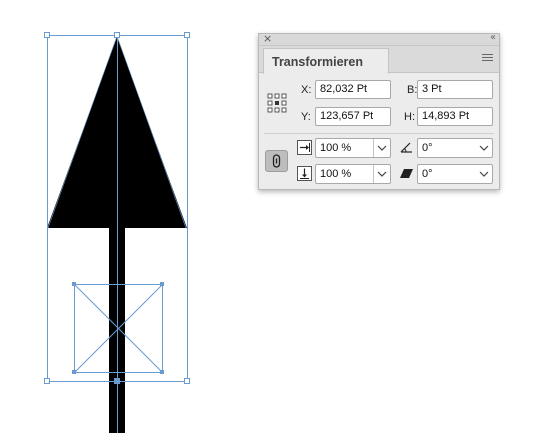 Image resolution: width=536 pixels, height=433 pixels. I want to click on scale-y-separator, so click(373, 174).